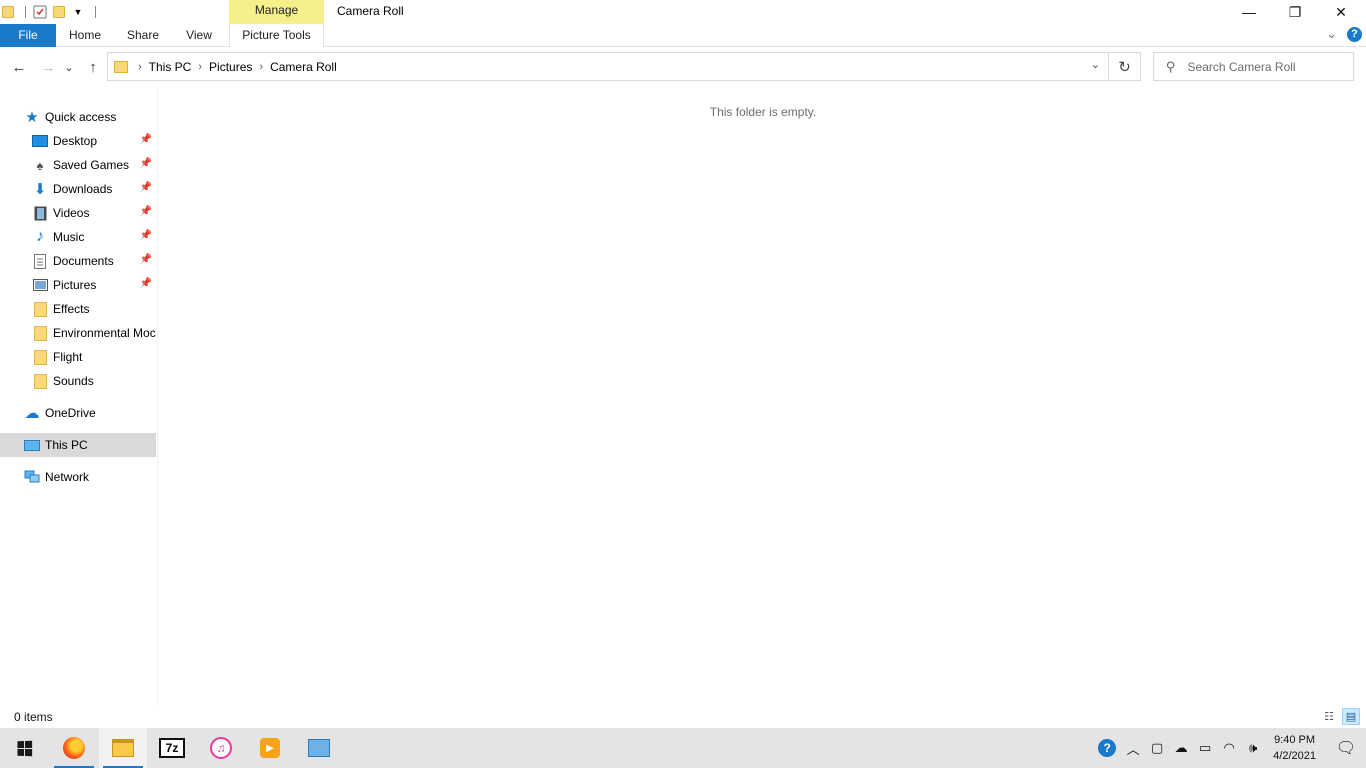  I want to click on tab-share: Share, so click(143, 35).